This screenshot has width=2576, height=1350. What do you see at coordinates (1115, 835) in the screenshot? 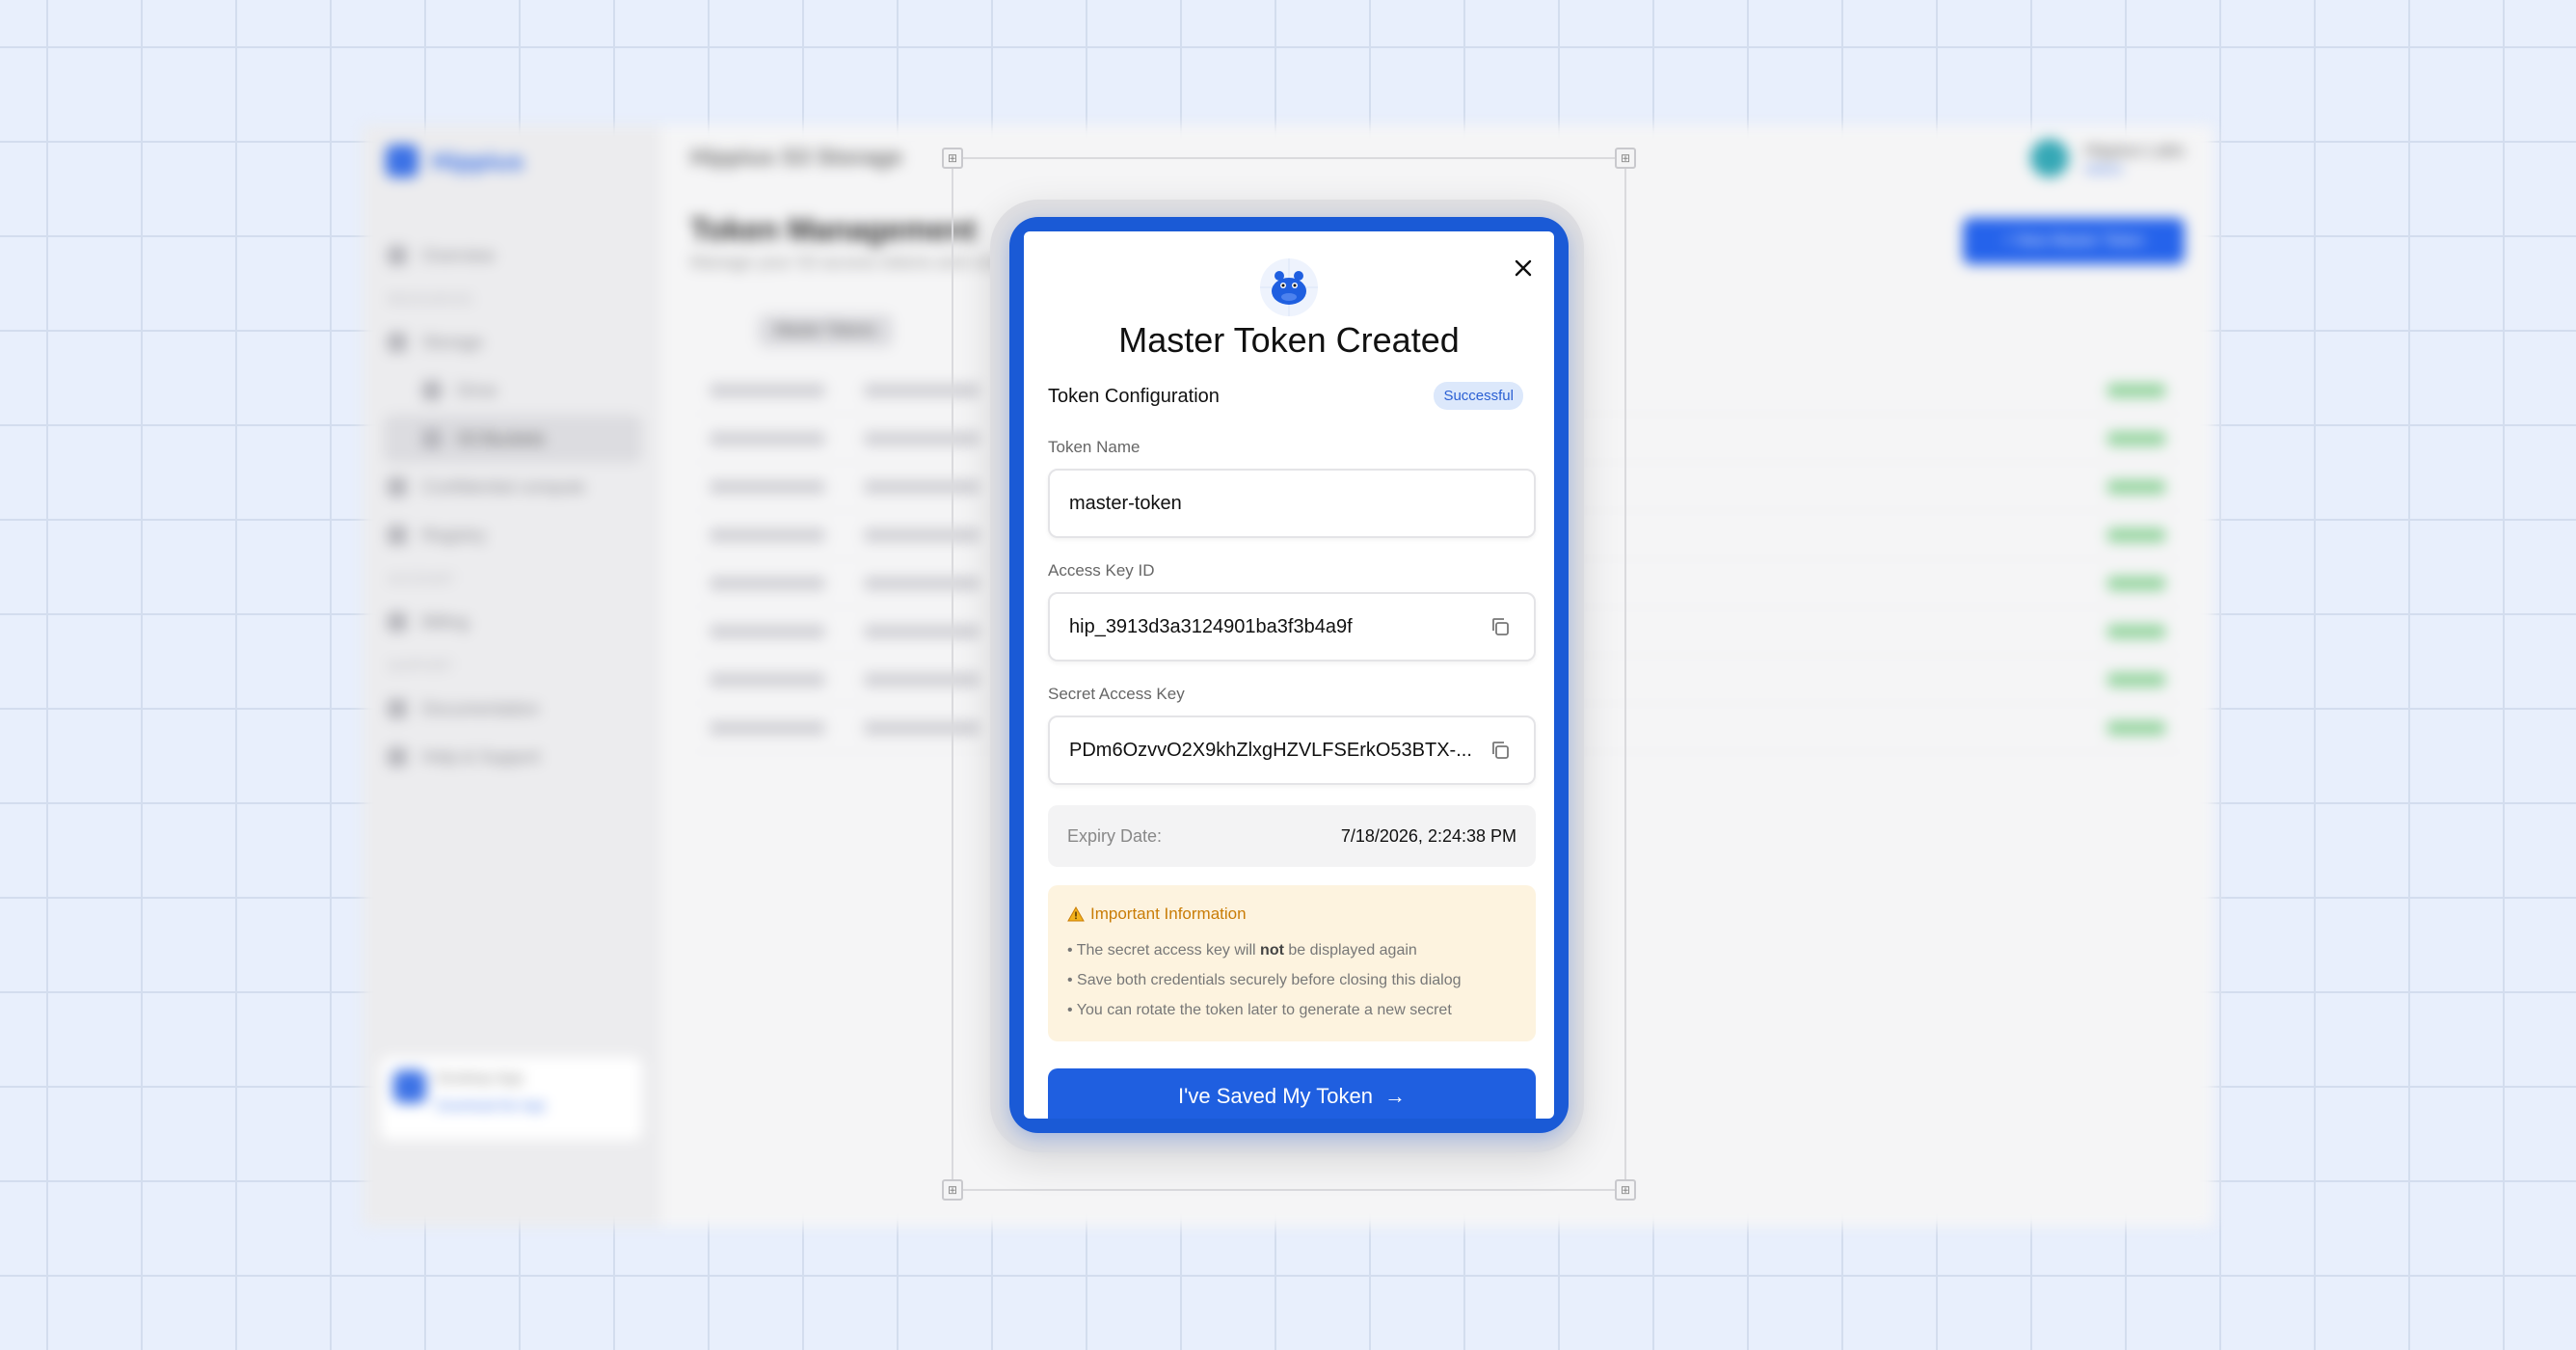
I see `expiry-label: Expiry Date:` at bounding box center [1115, 835].